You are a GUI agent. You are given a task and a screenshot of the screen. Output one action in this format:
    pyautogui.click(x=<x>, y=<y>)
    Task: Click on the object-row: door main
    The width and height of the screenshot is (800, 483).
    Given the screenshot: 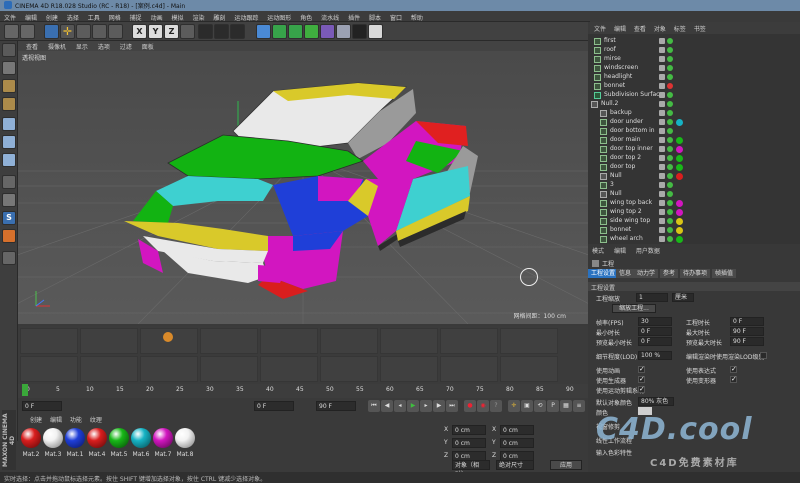 What is the action you would take?
    pyautogui.click(x=694, y=140)
    